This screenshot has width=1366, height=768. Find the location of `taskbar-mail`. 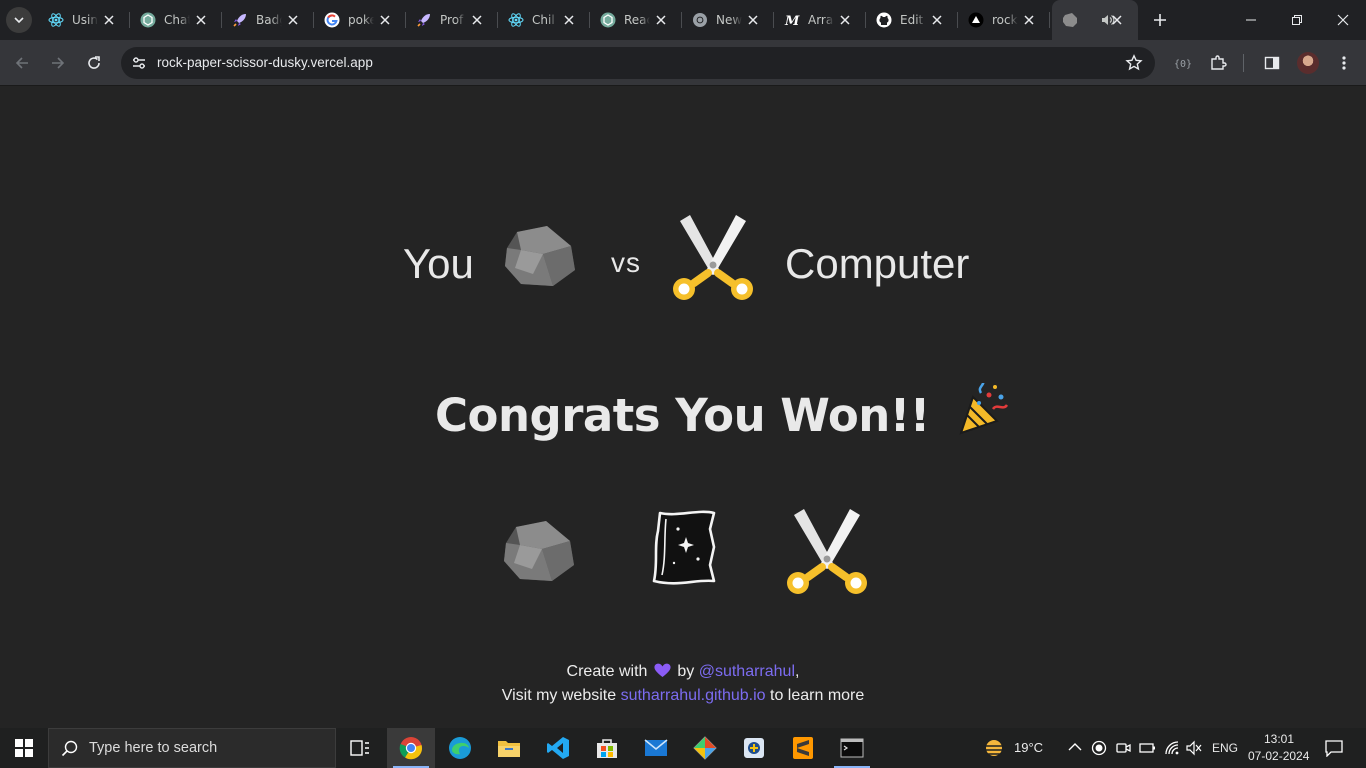

taskbar-mail is located at coordinates (656, 748).